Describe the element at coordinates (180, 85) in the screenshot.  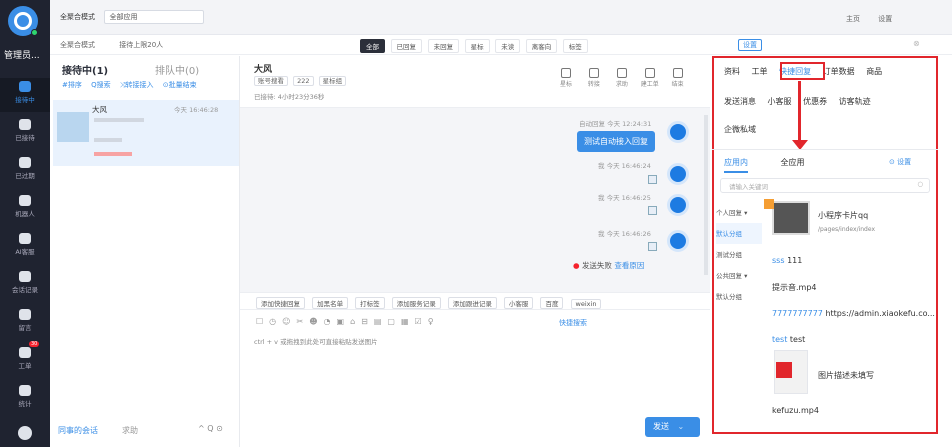
I see `batch-end-button: ⊙批量结束` at that location.